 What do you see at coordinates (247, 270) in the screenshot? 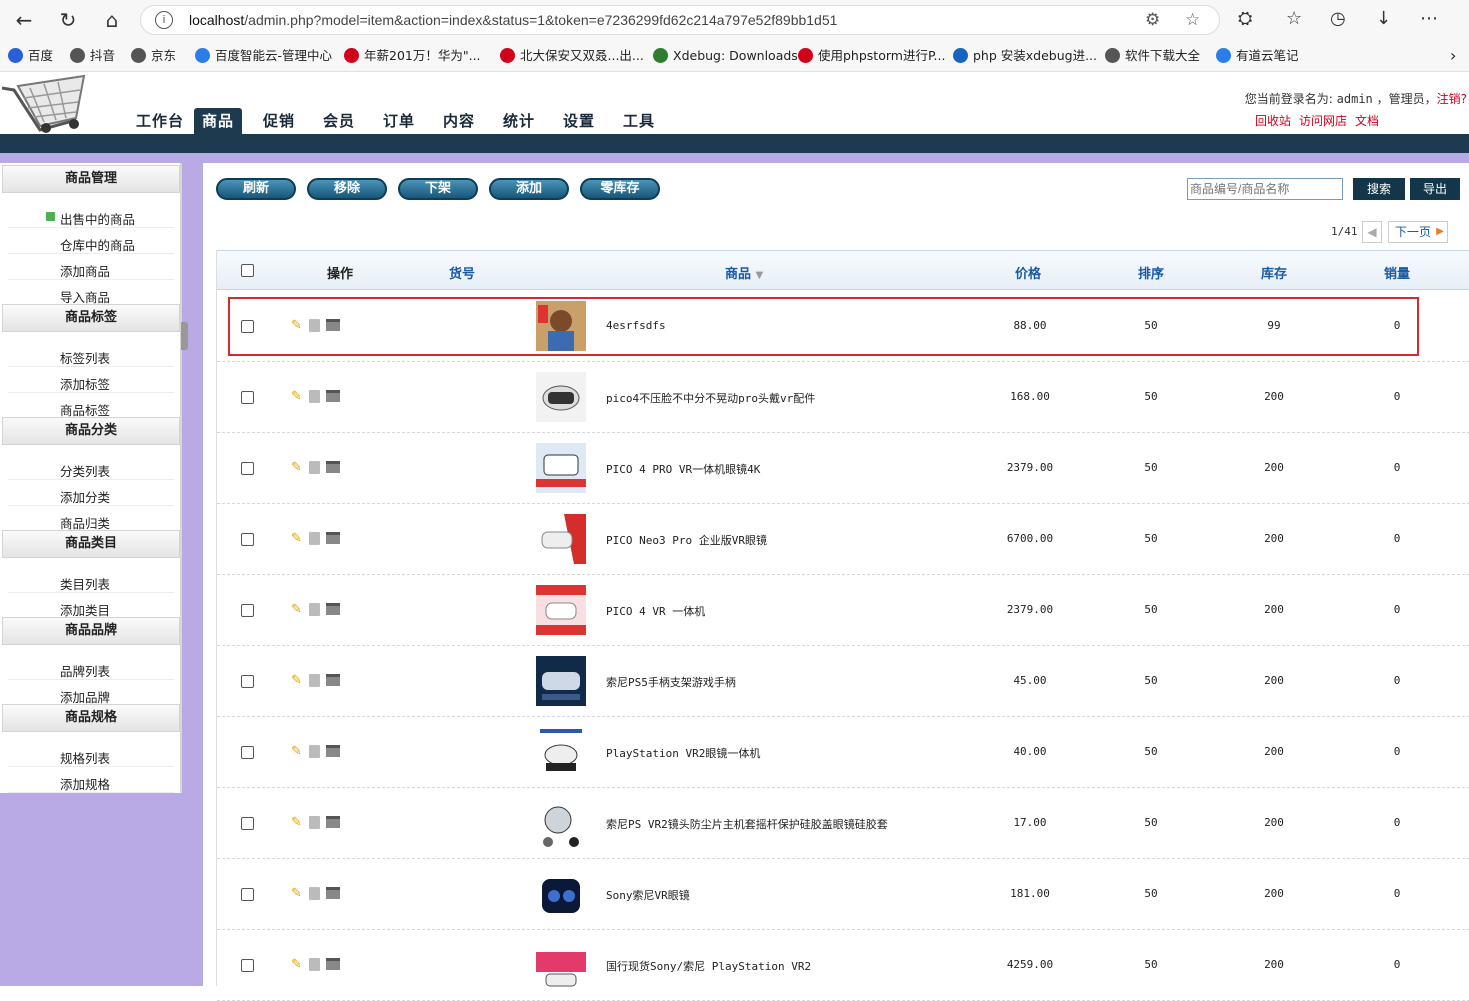
I see `select-all-checkbox` at bounding box center [247, 270].